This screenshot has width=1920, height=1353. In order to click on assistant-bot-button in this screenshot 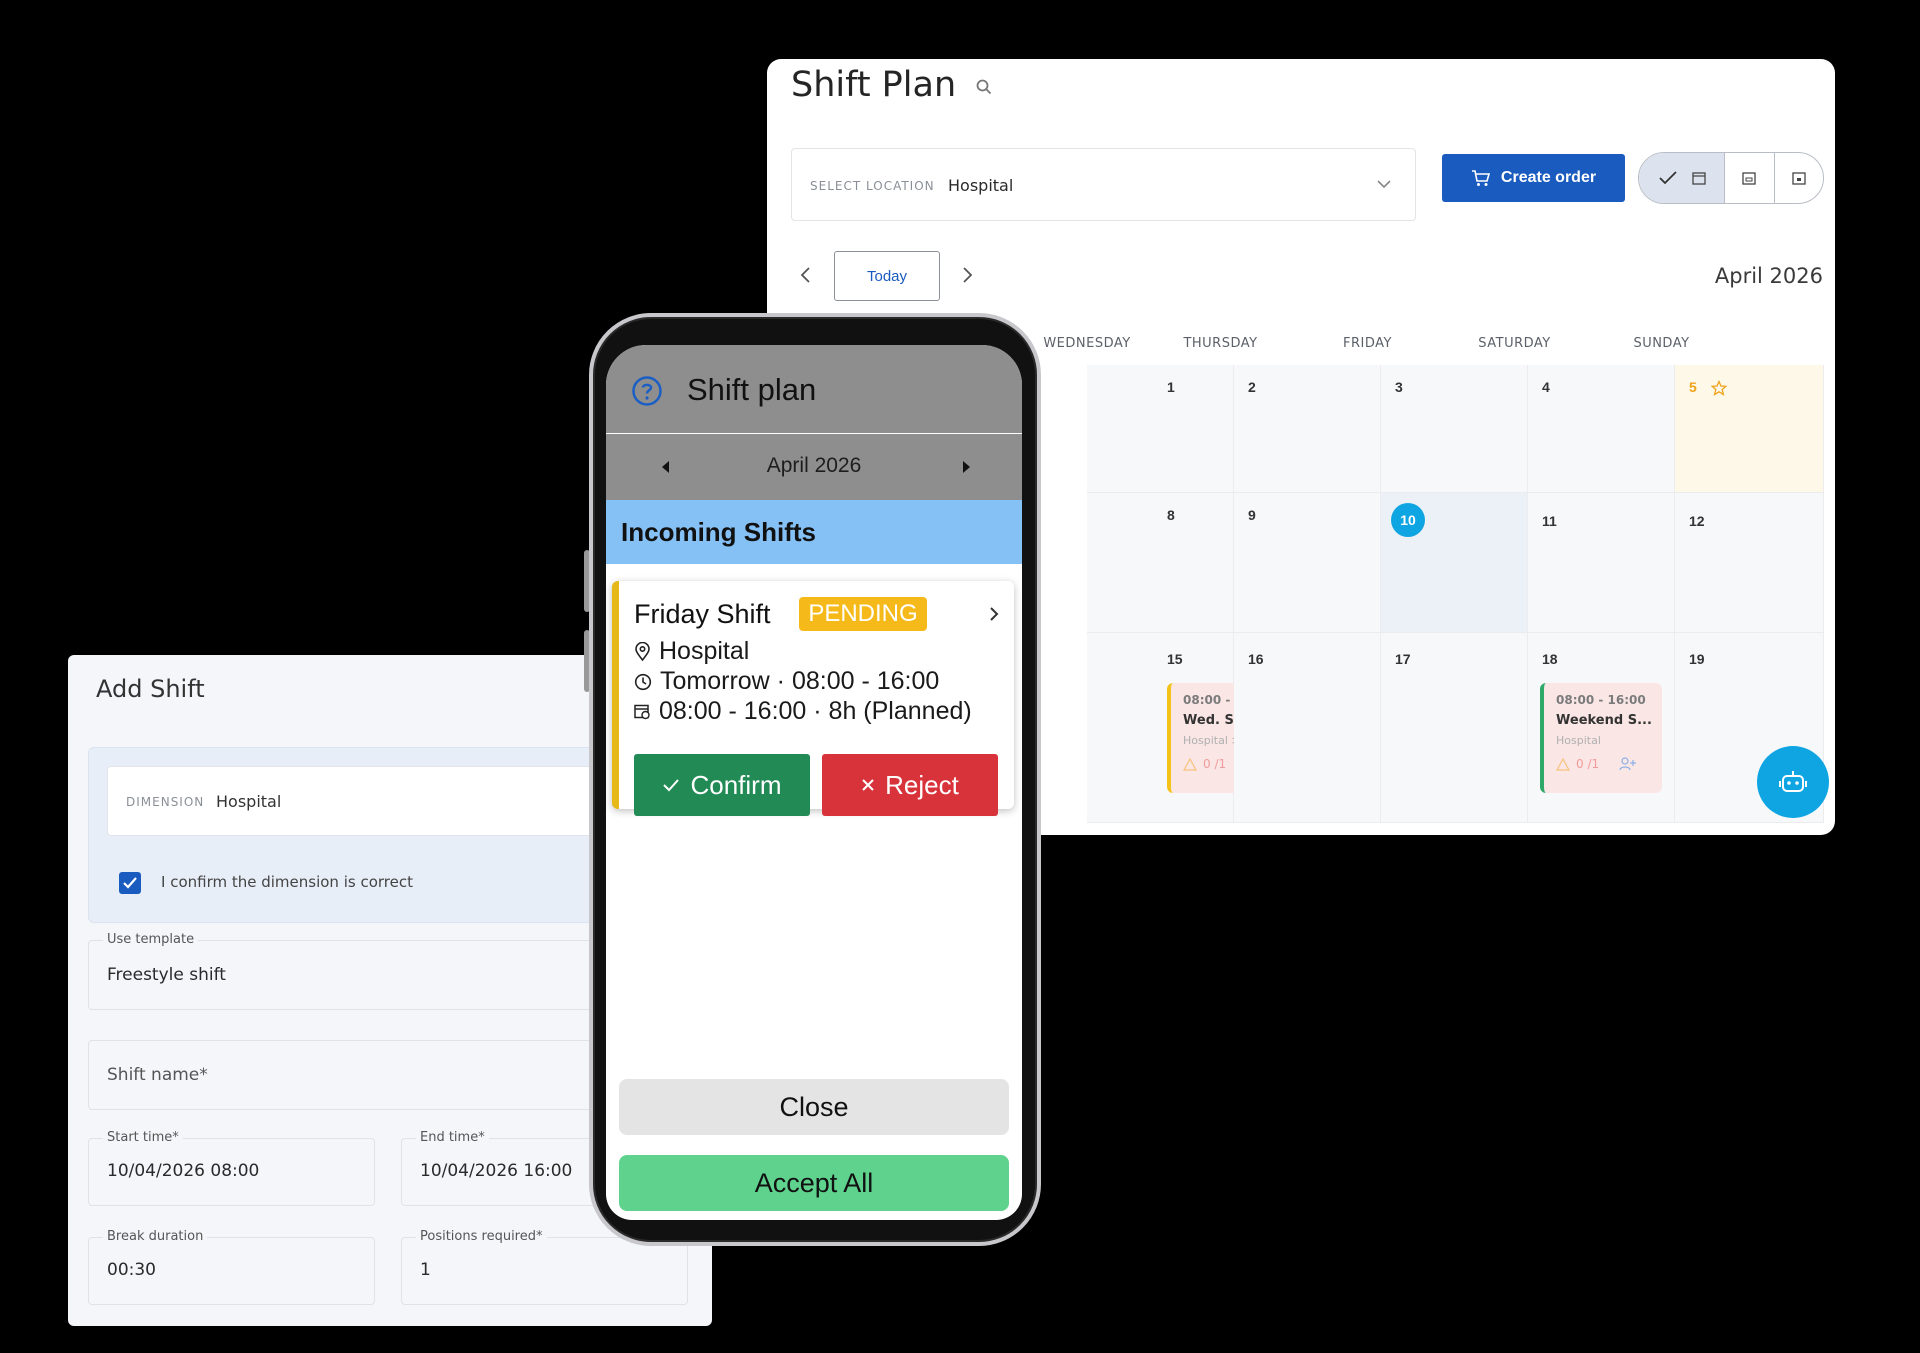, I will do `click(1793, 782)`.